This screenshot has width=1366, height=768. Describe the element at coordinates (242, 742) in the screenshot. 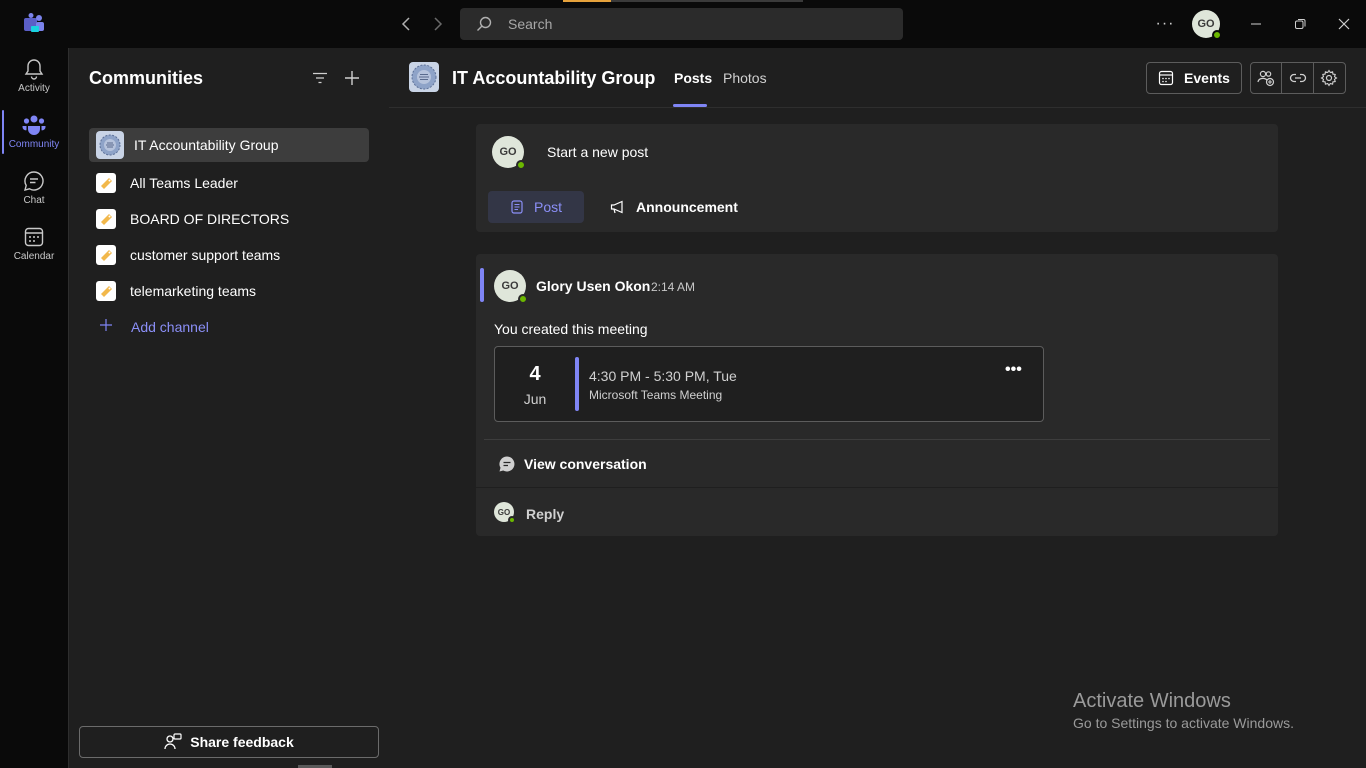

I see `share-feedback-label: Share feedback` at that location.